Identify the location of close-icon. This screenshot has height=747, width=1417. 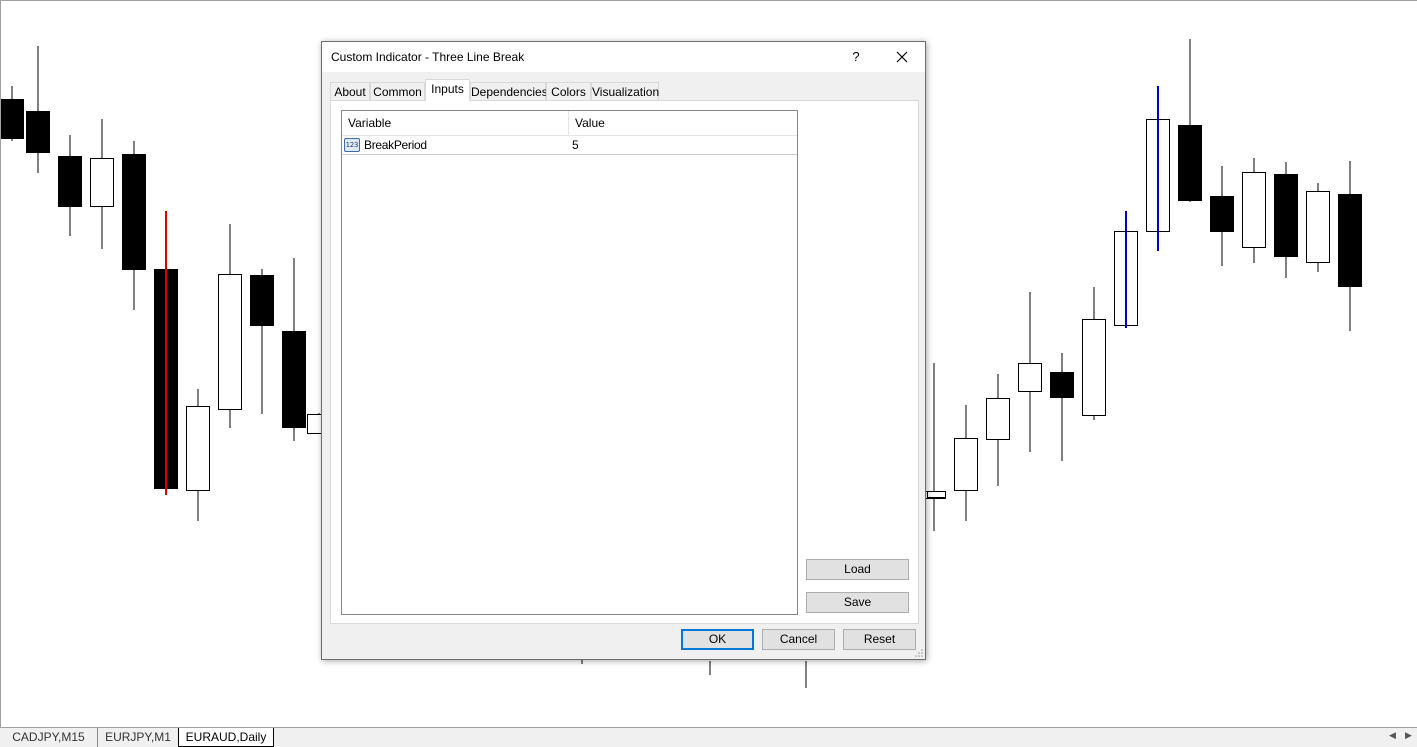
(902, 57).